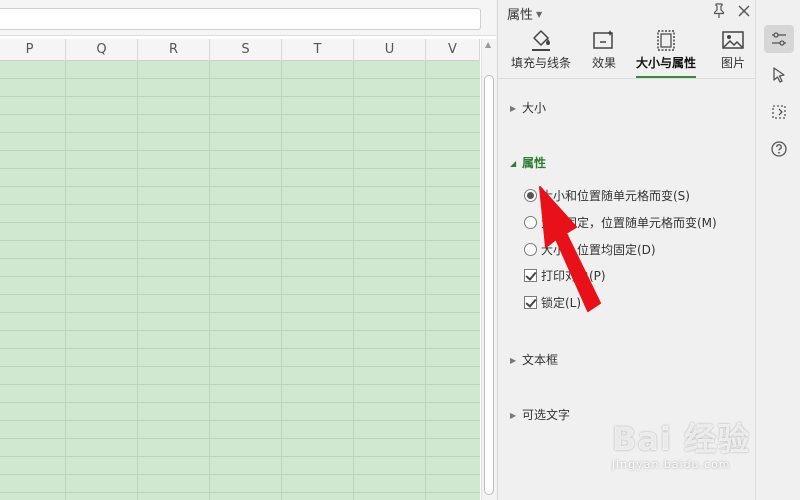  Describe the element at coordinates (540, 360) in the screenshot. I see `section-textbox-label: 文本框` at that location.